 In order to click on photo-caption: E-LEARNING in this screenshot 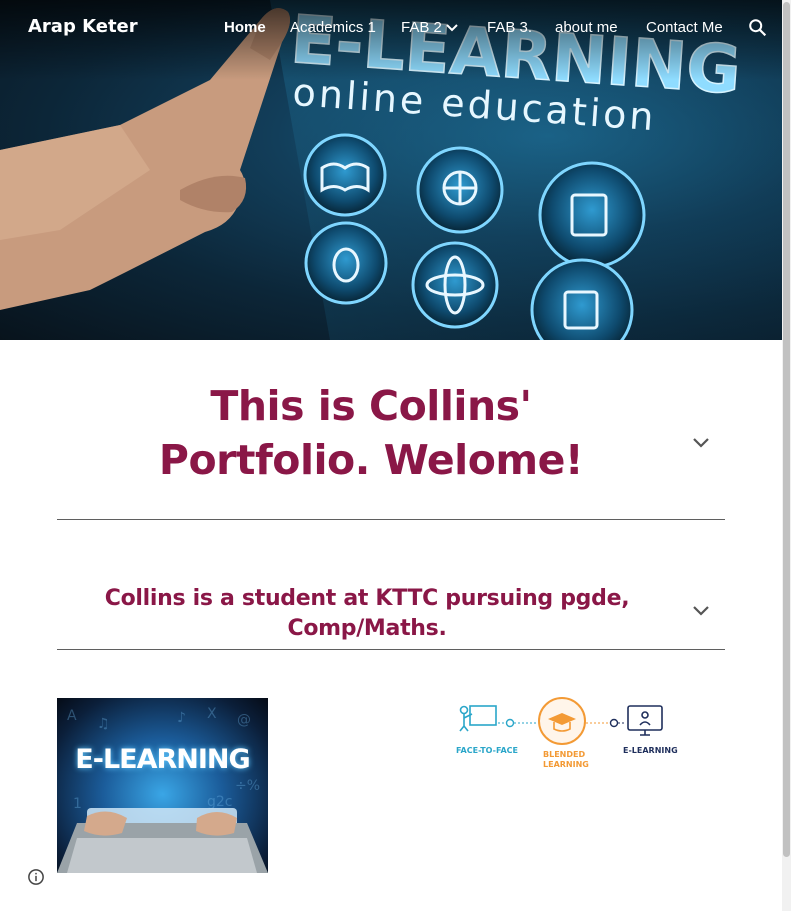, I will do `click(162, 759)`.